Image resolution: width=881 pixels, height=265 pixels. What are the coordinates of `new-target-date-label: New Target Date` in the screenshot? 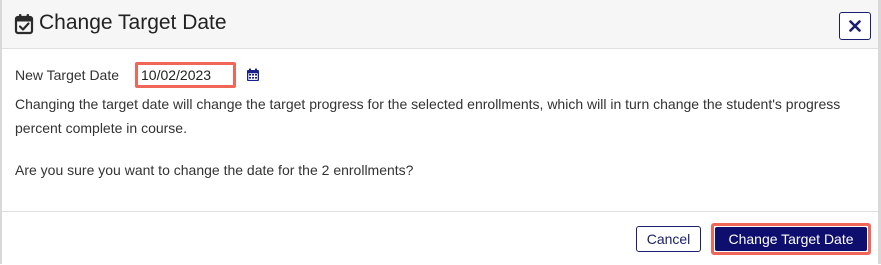 It's located at (67, 75).